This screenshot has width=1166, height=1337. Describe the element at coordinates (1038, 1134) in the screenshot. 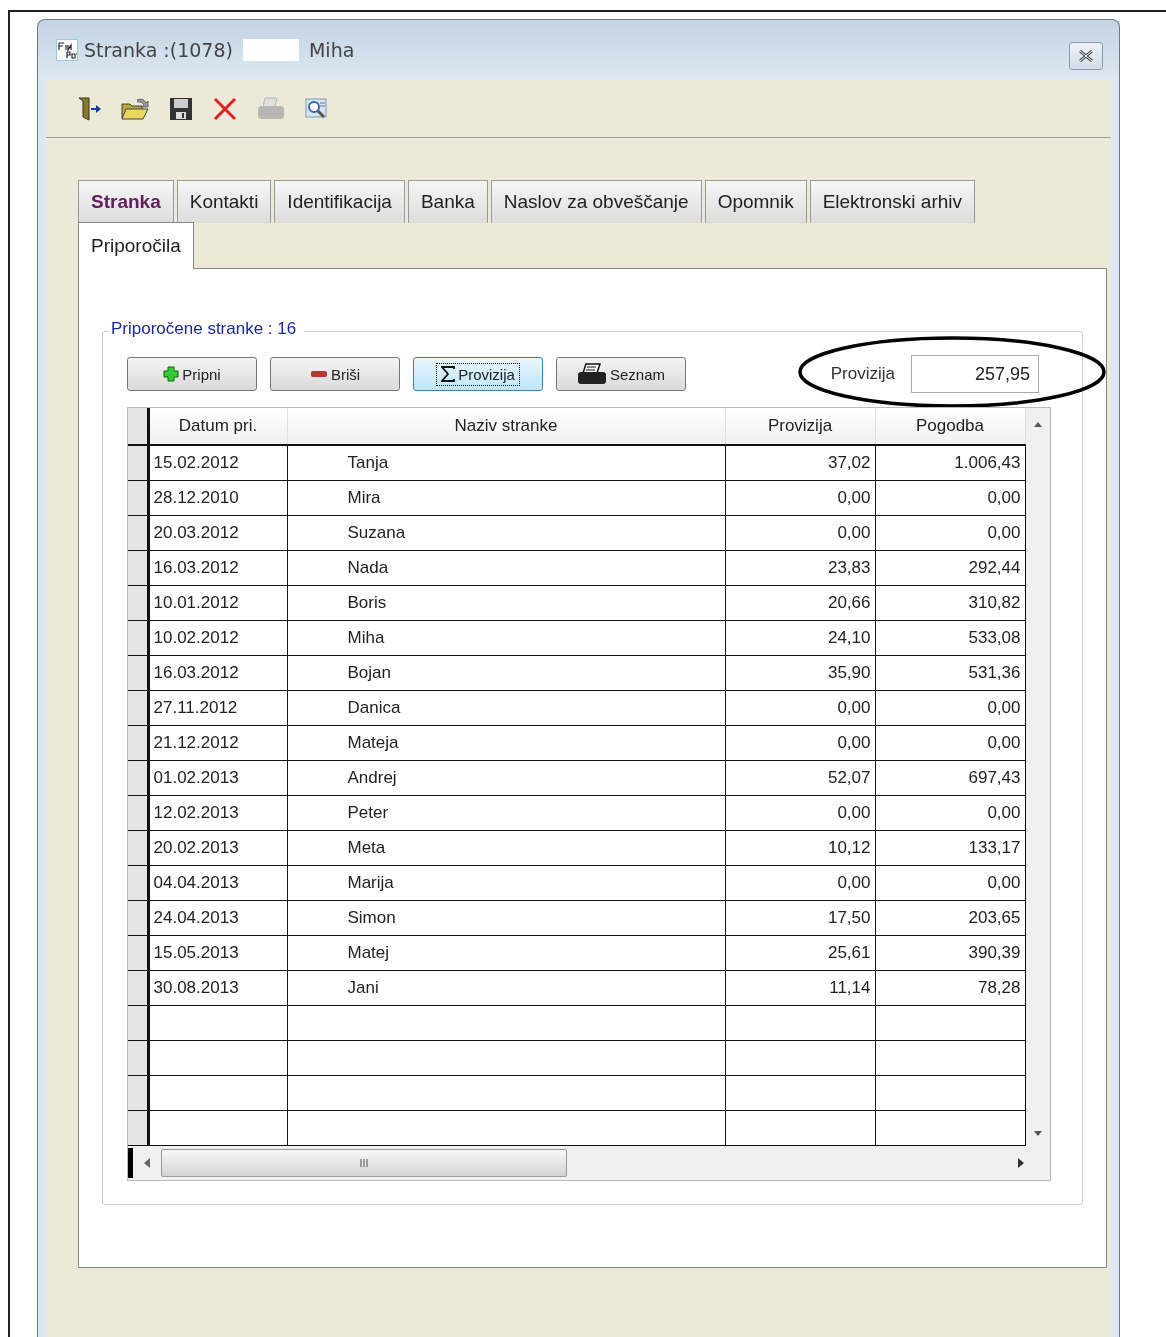

I see `scroll-down-icon` at that location.